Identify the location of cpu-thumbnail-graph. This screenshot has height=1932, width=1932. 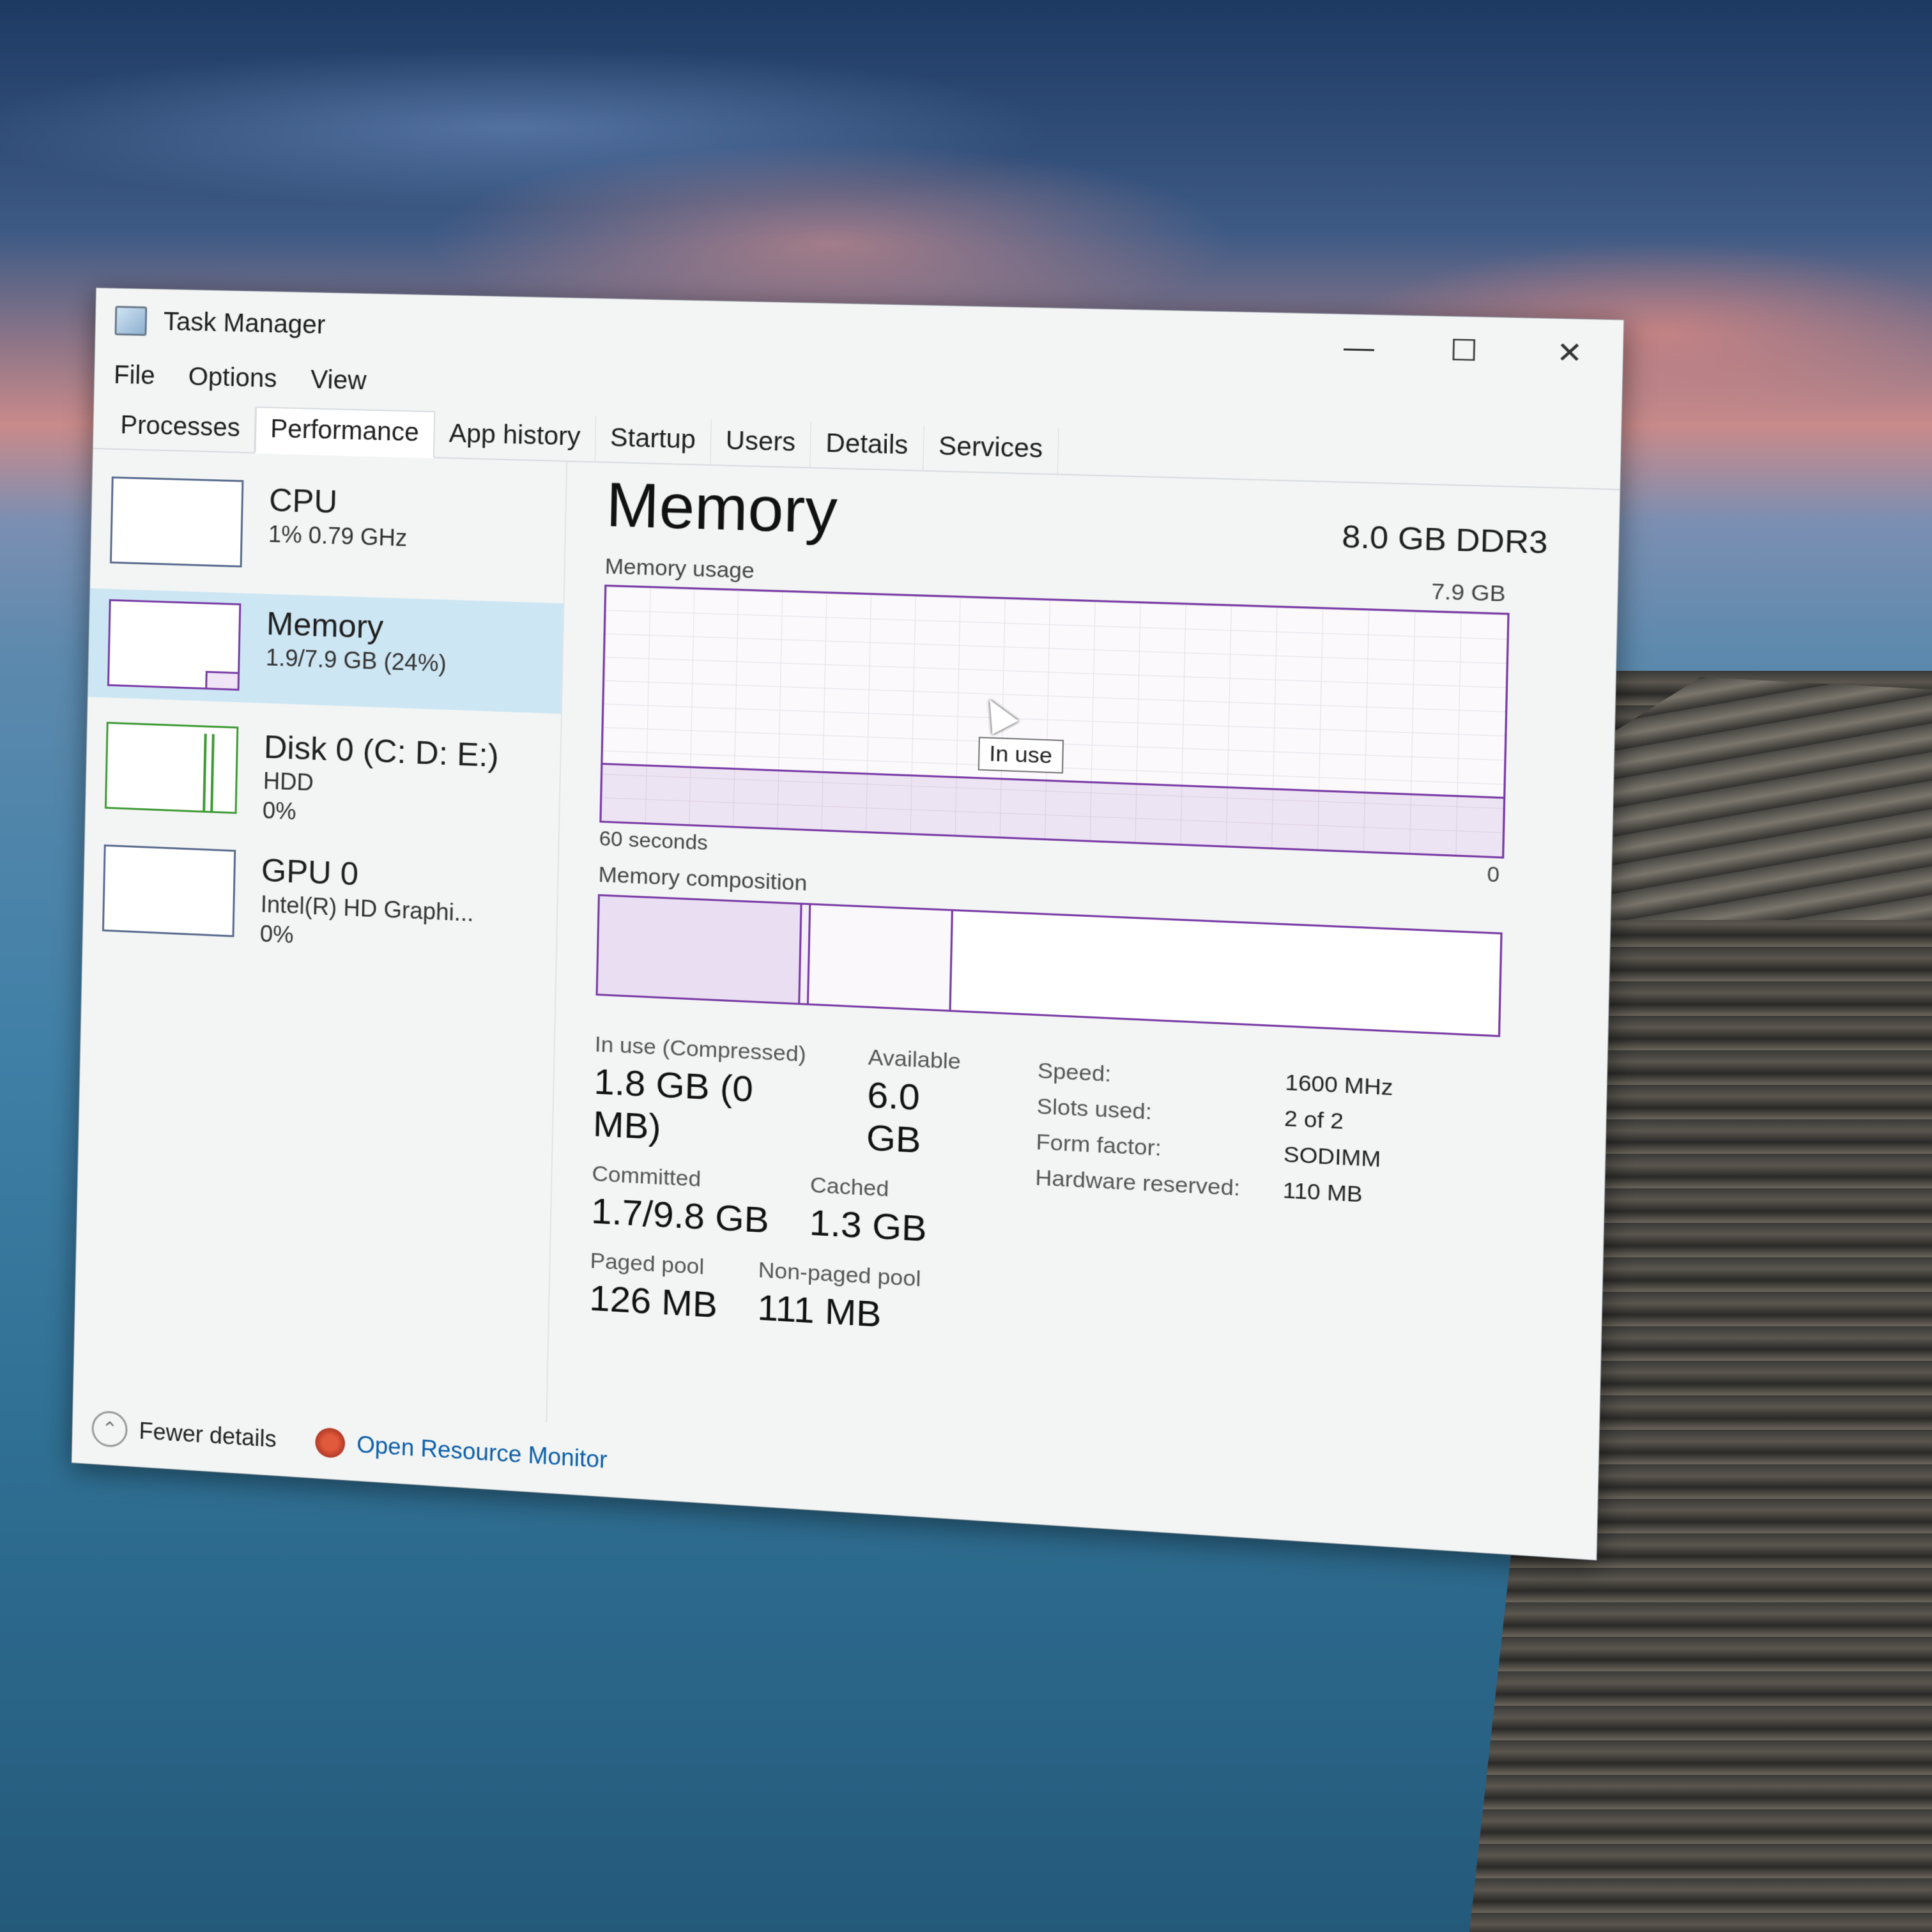
(177, 522).